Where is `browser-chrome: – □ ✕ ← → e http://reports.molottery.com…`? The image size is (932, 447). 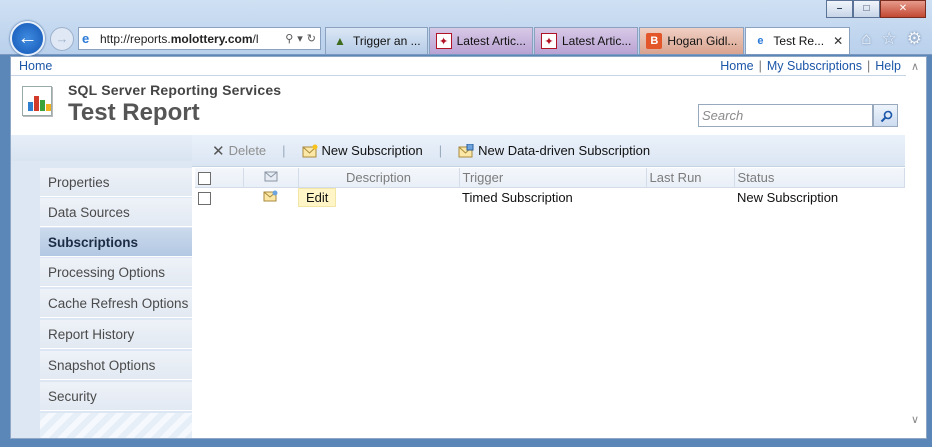
browser-chrome: – □ ✕ ← → e http://reports.molottery.com… is located at coordinates (466, 28).